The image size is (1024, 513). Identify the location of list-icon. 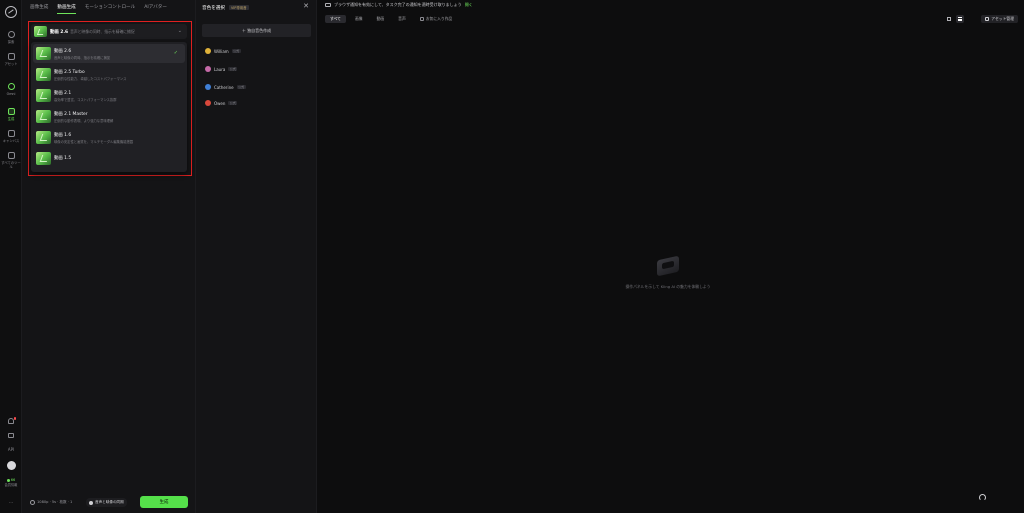
(960, 19).